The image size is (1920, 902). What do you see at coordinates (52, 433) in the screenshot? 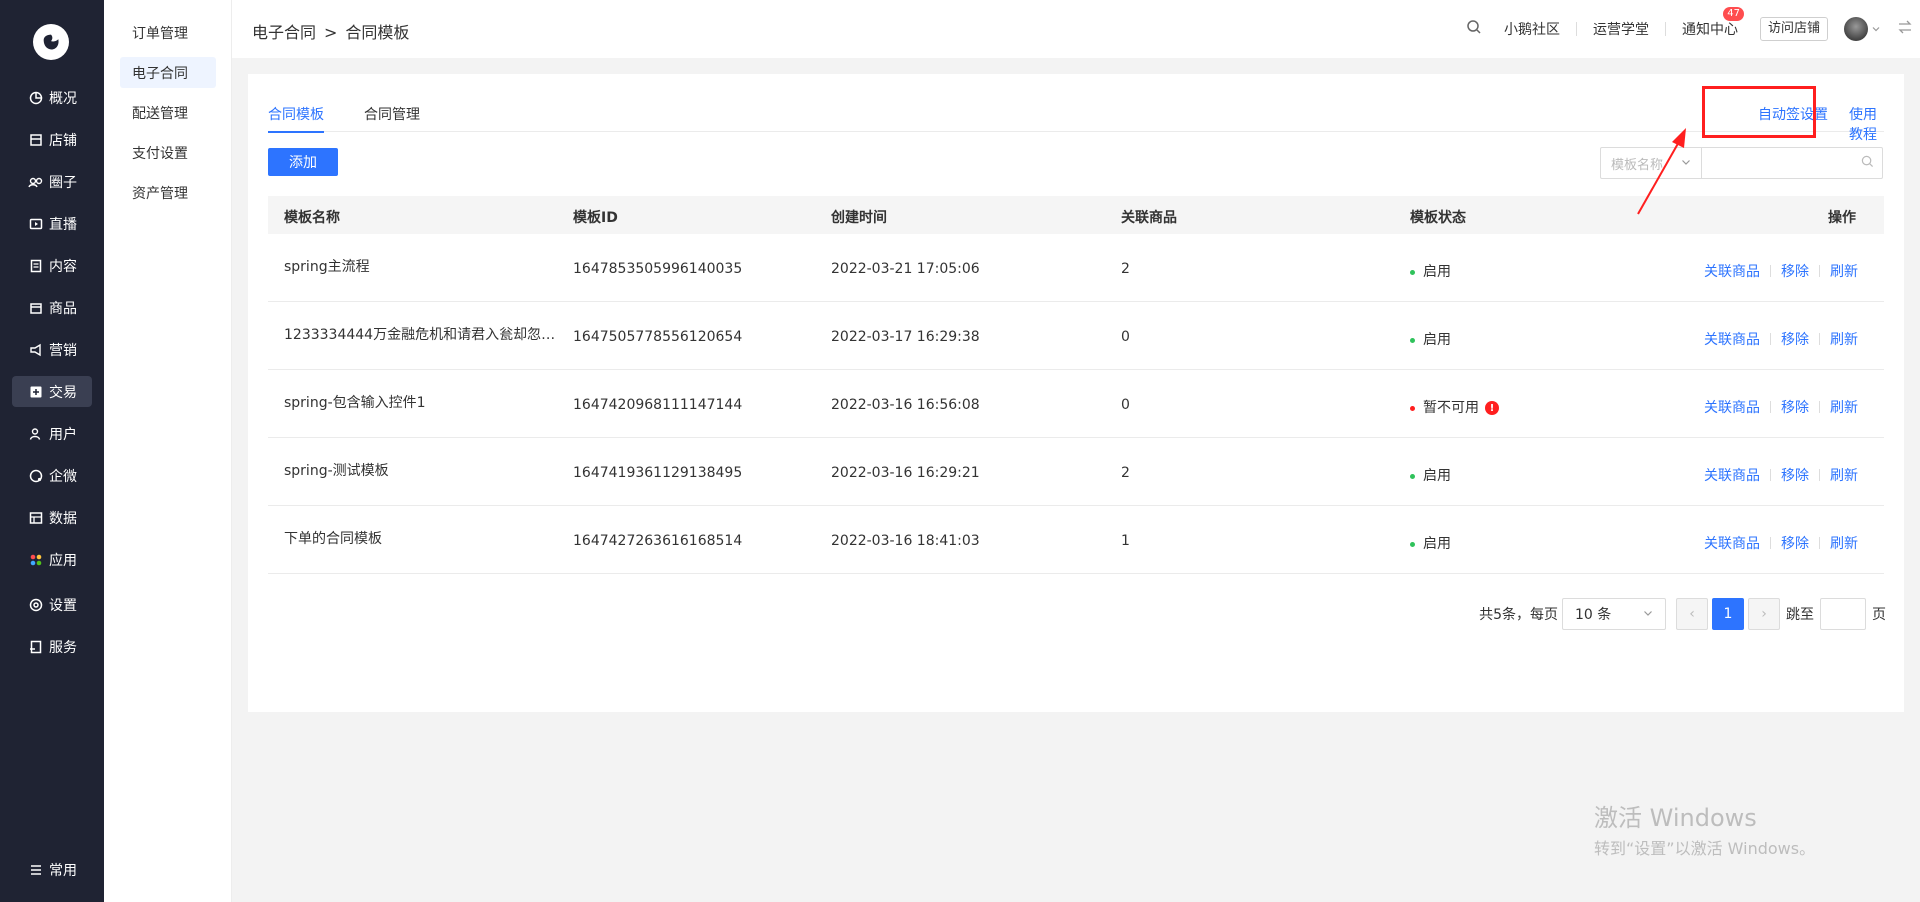
I see `sidebar-item-user: 用户` at bounding box center [52, 433].